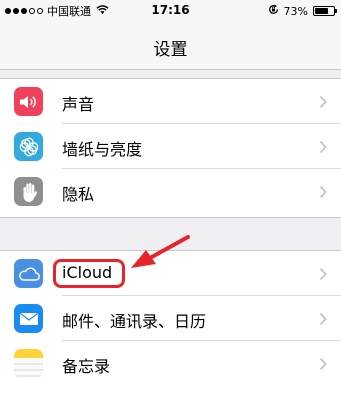  What do you see at coordinates (160, 251) in the screenshot?
I see `annotation-arrow-icon` at bounding box center [160, 251].